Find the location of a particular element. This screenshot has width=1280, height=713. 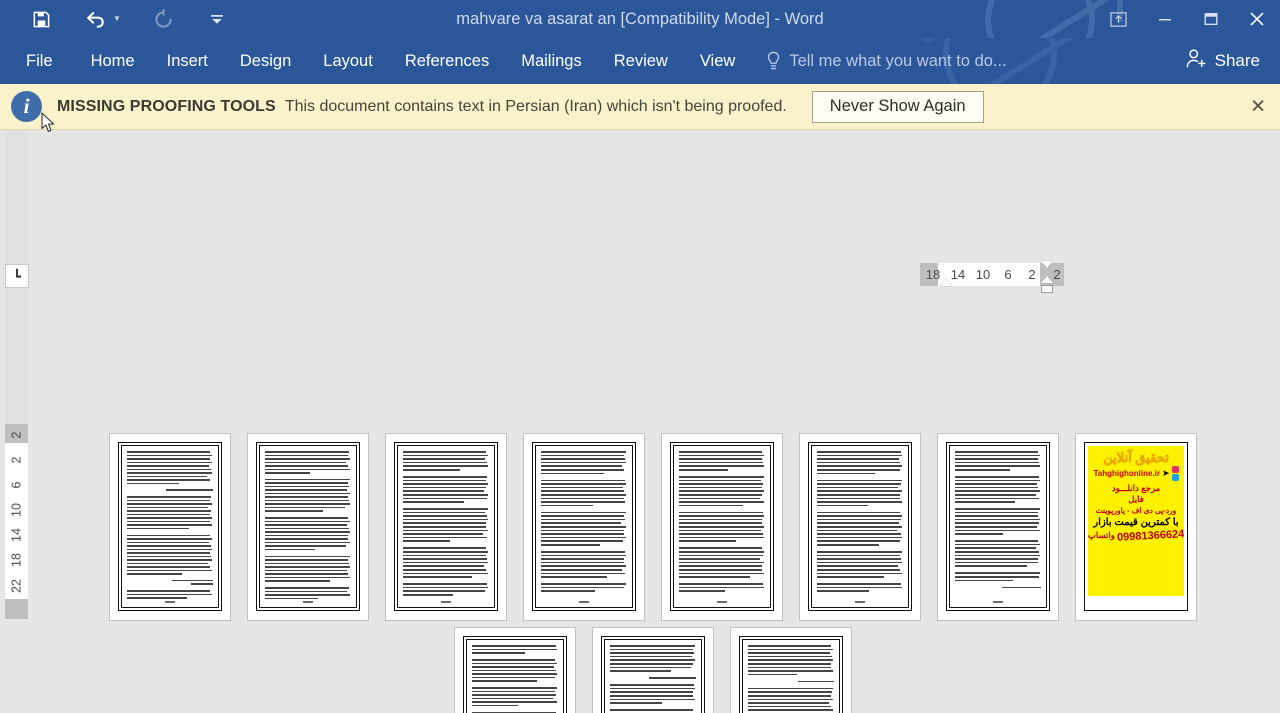

message-bar-title: MISSING PROOFING TOOLS is located at coordinates (166, 106).